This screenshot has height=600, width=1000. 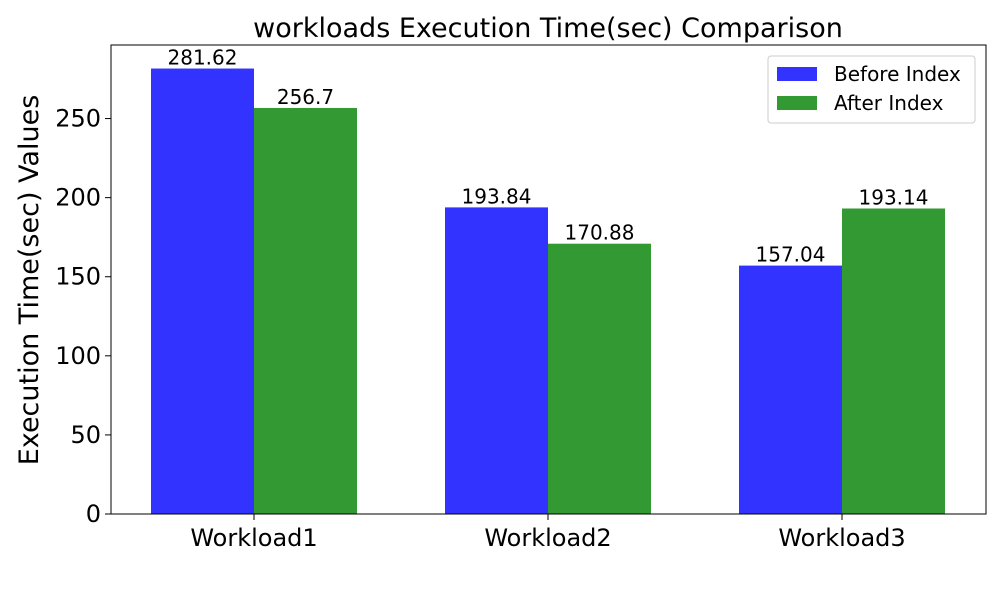 I want to click on legend: Before Index After Index, so click(x=871, y=89).